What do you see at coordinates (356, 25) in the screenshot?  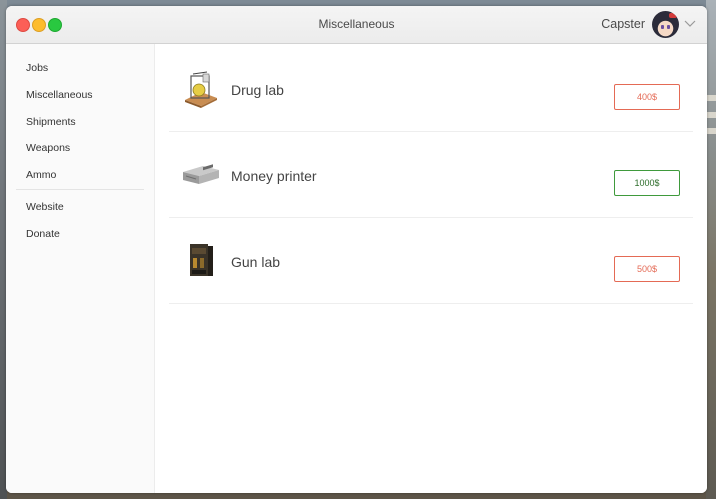 I see `title-bar: Miscellaneous Capster` at bounding box center [356, 25].